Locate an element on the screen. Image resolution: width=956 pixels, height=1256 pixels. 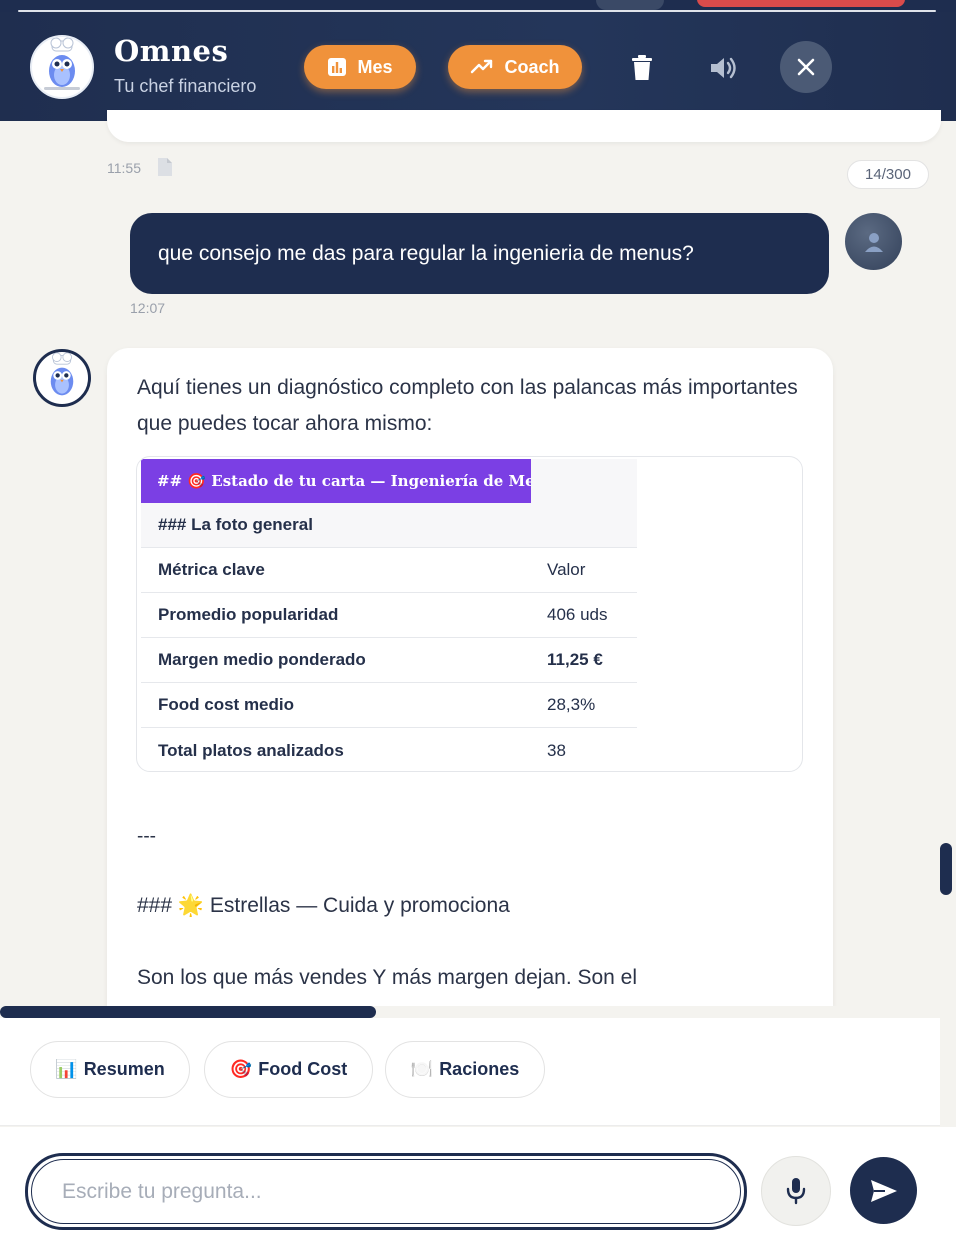
microphone-icon is located at coordinates (796, 1191).